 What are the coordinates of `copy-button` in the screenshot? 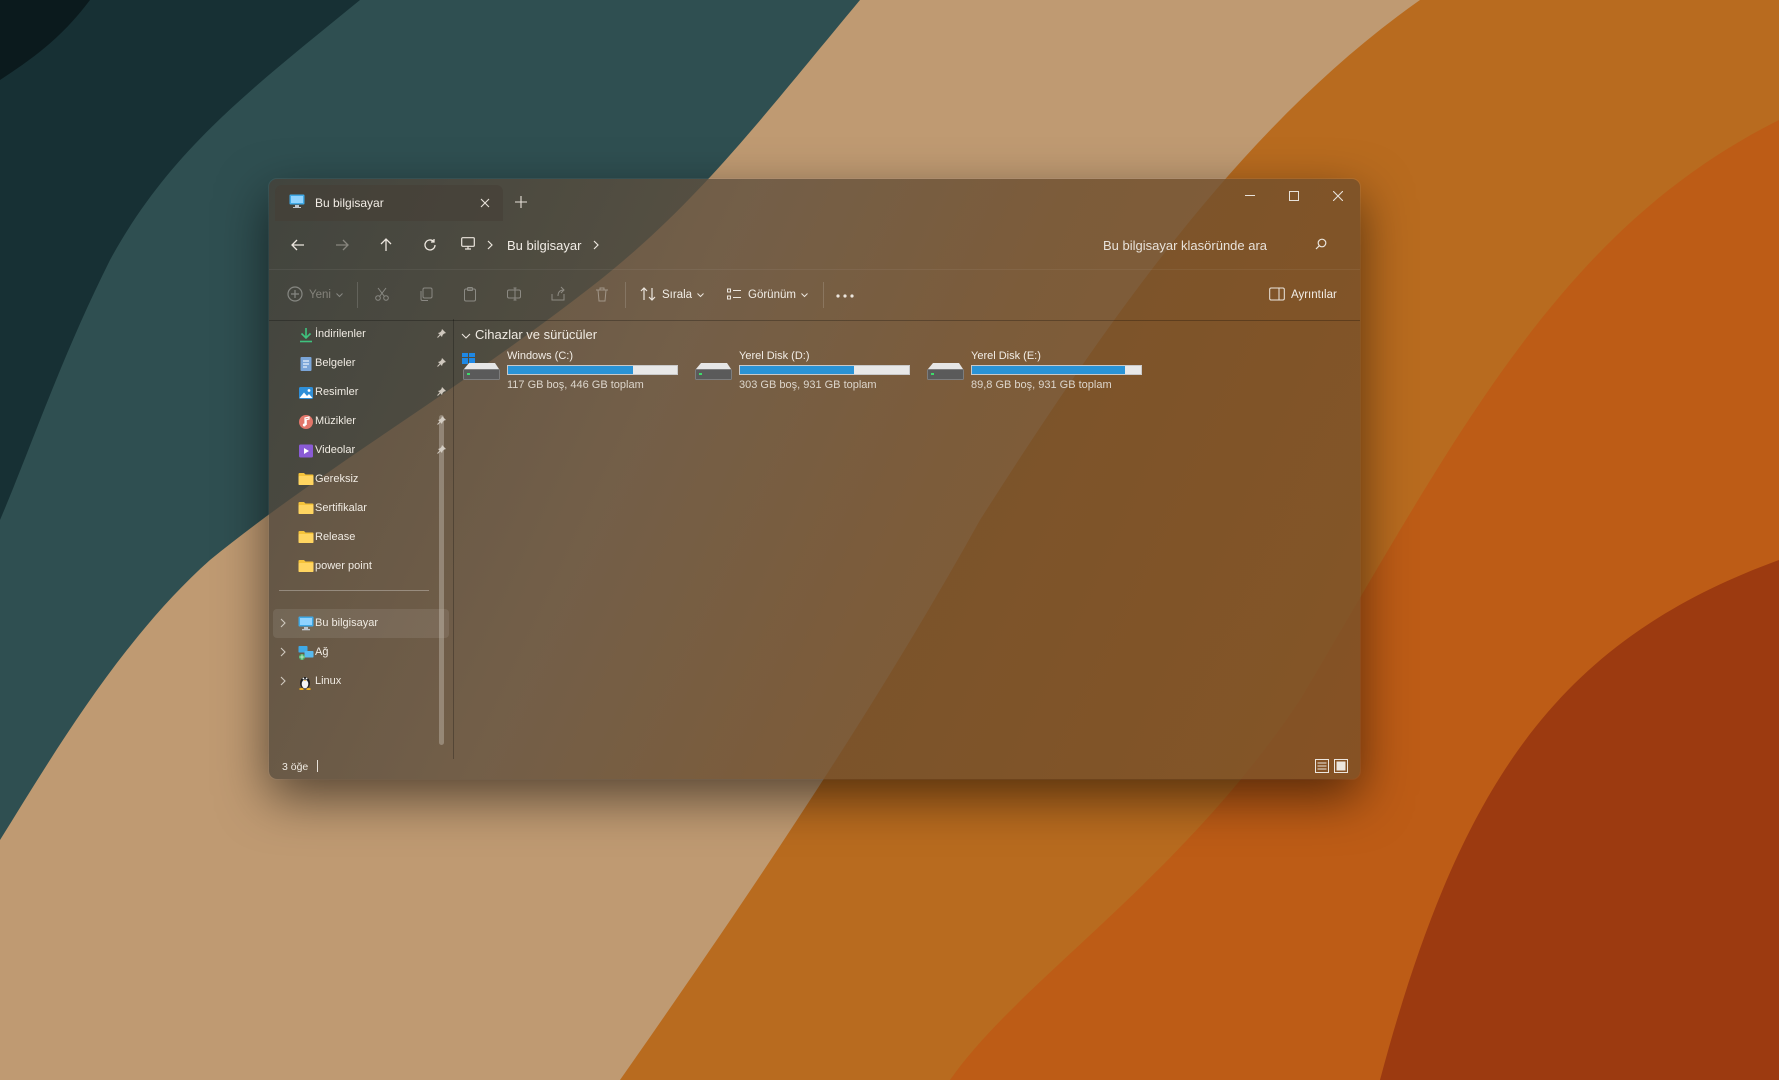 It's located at (426, 295).